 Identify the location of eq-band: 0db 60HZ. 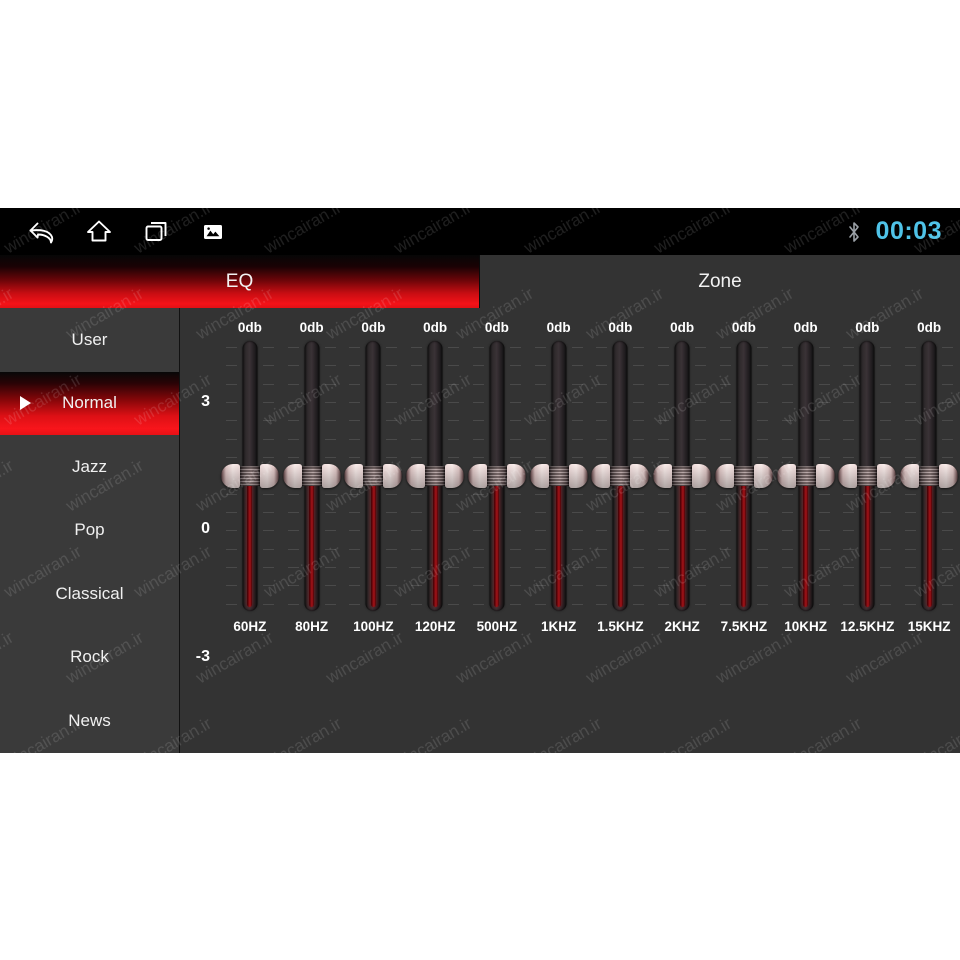
(249, 483).